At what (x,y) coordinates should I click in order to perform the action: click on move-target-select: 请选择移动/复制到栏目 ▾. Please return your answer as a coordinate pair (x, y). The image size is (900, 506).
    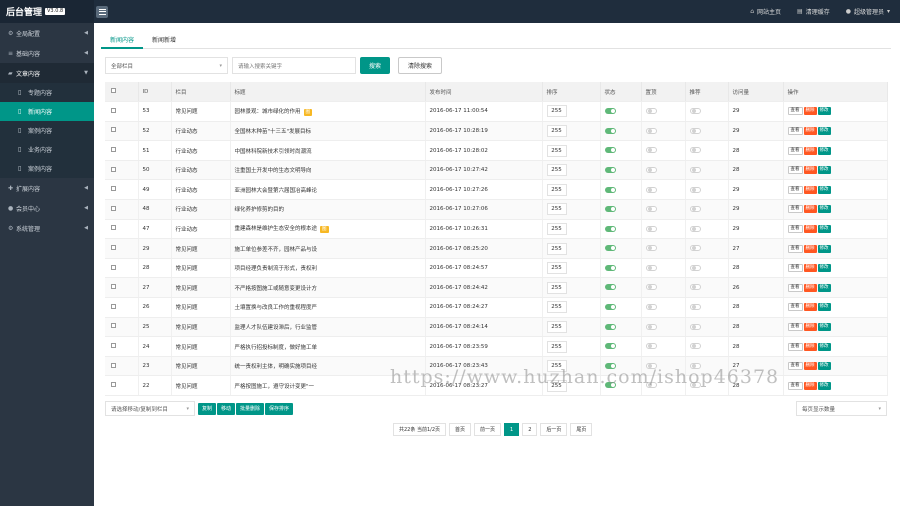
    Looking at the image, I should click on (150, 408).